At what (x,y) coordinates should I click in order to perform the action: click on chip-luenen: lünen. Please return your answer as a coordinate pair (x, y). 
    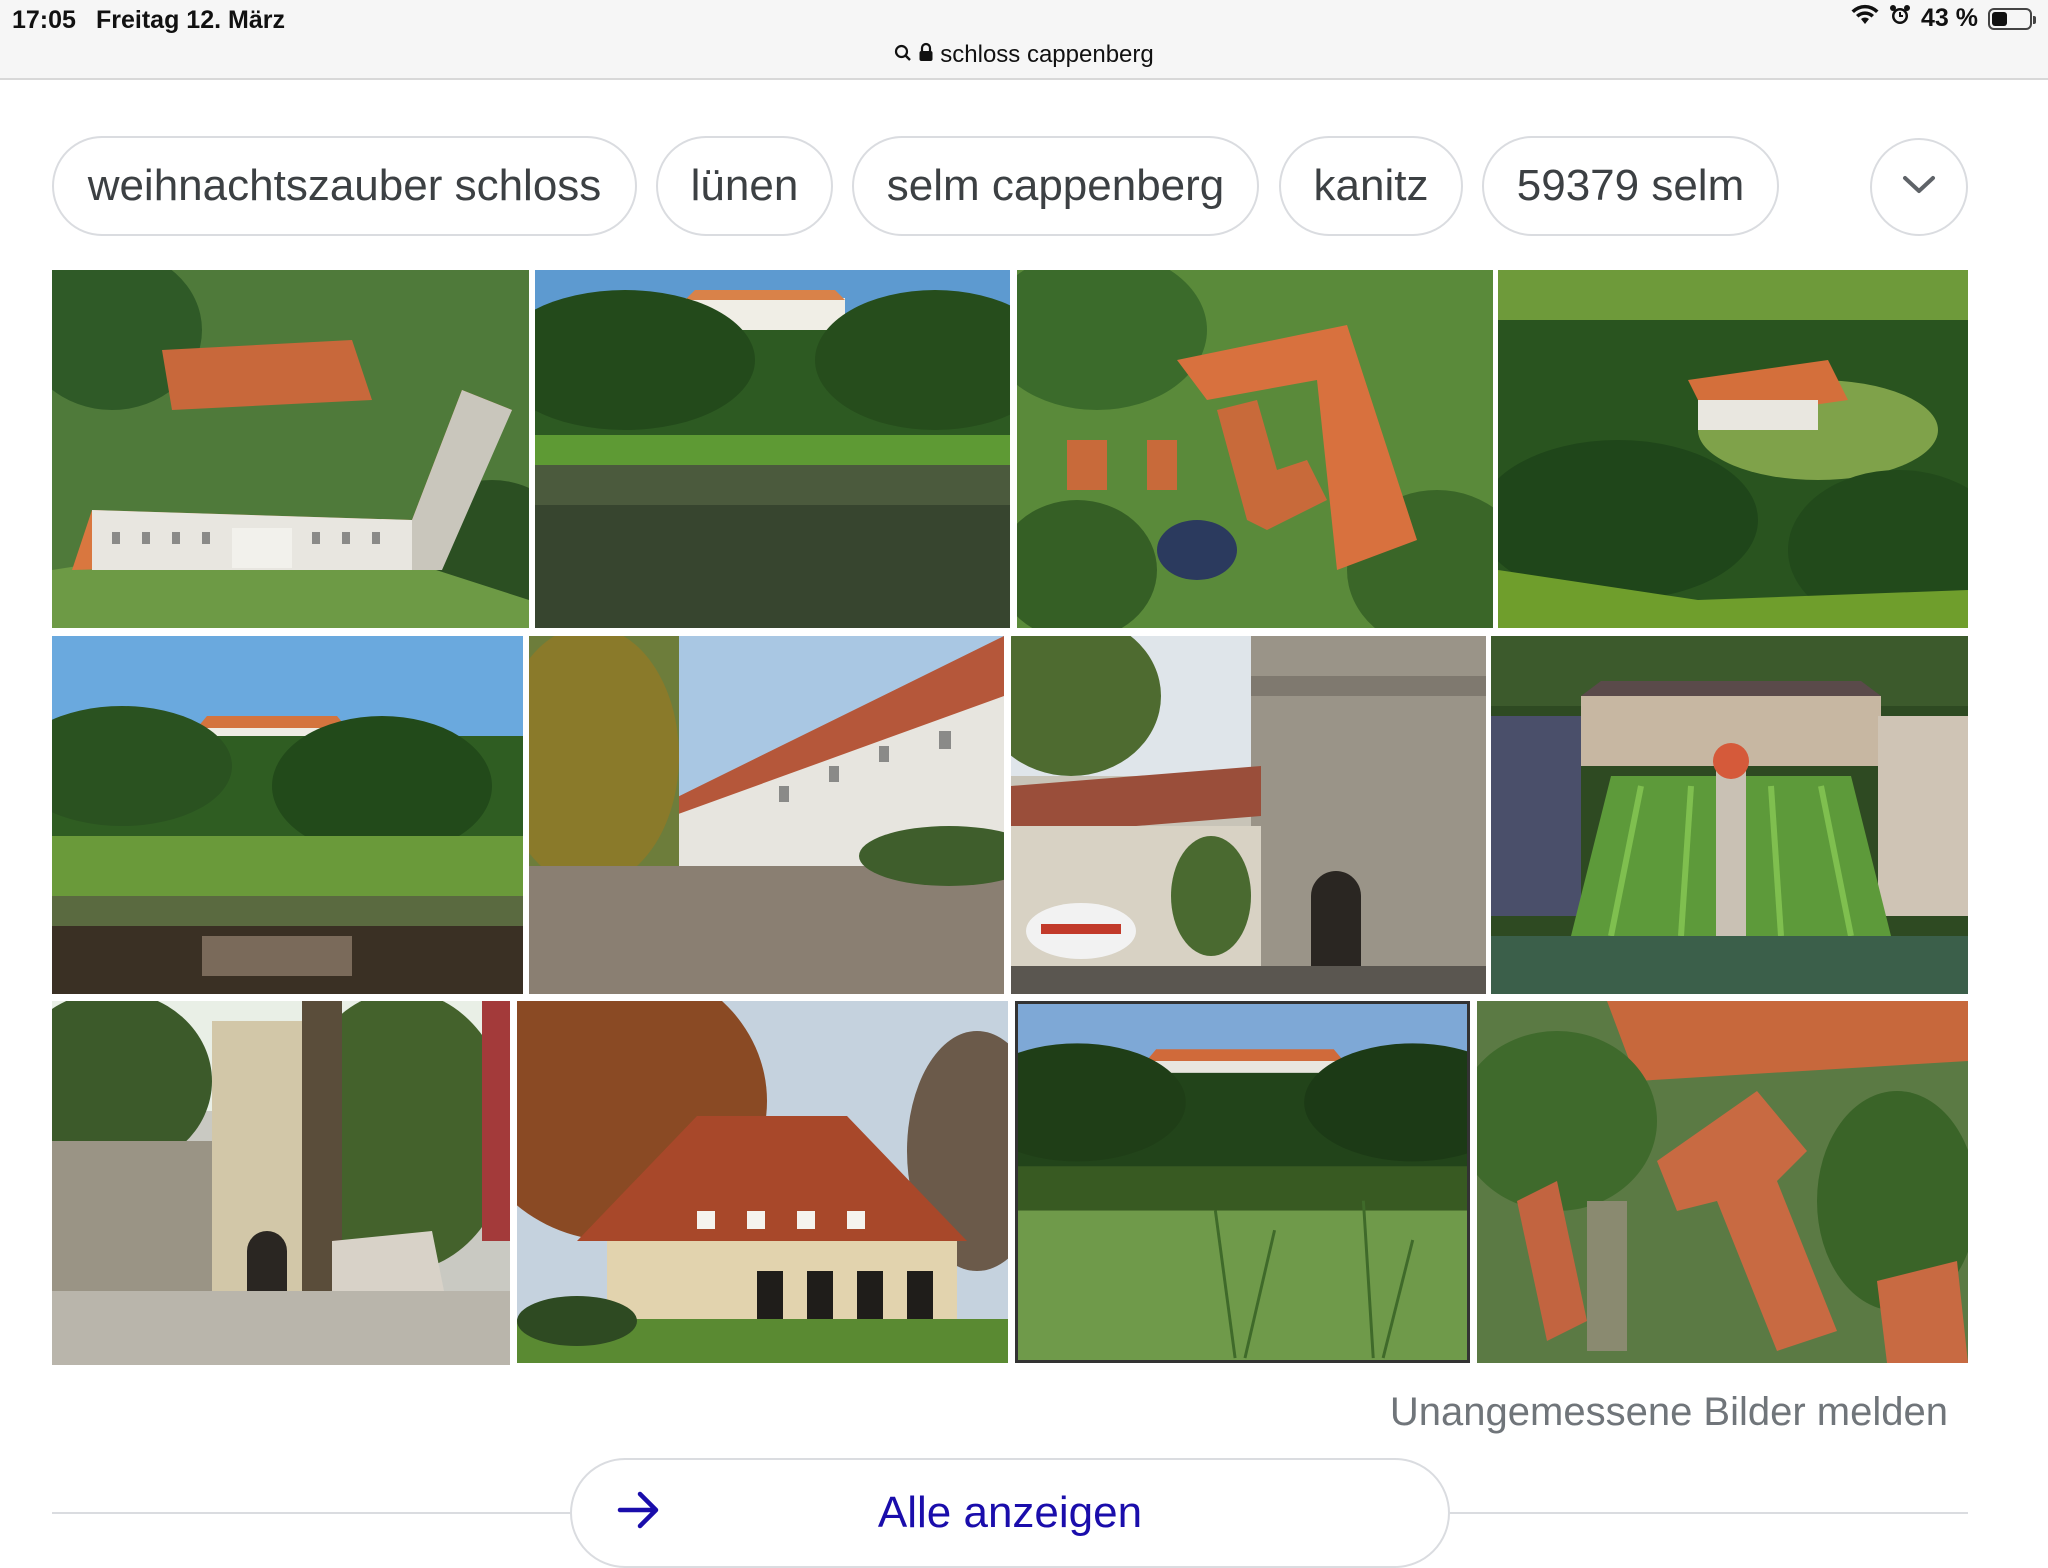
    Looking at the image, I should click on (744, 186).